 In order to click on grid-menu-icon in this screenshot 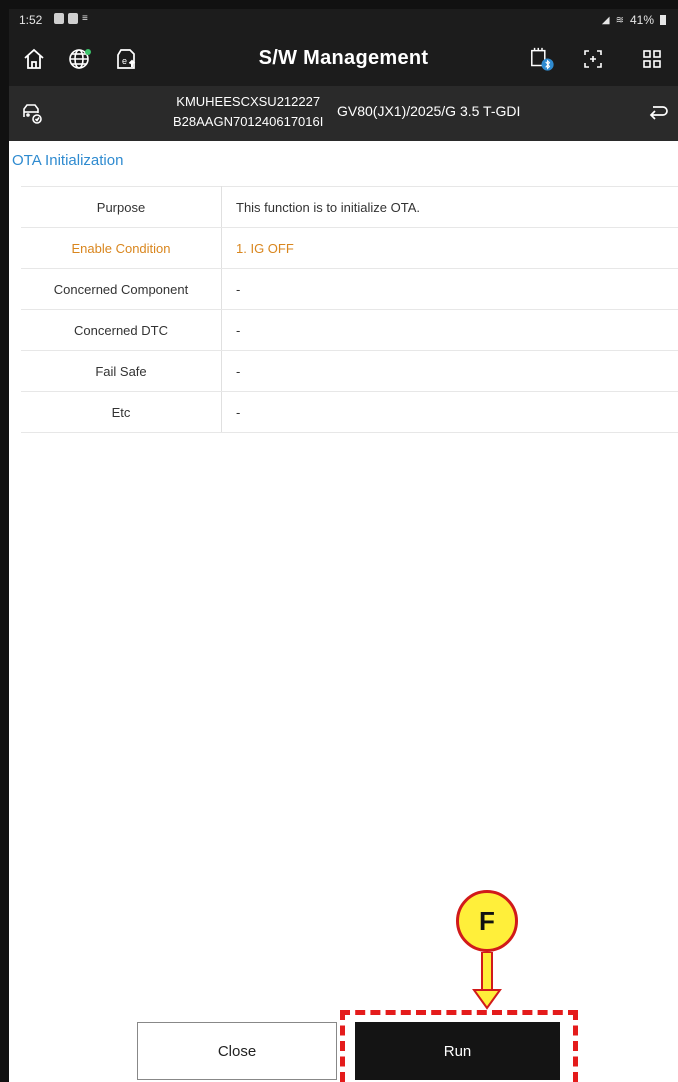, I will do `click(652, 59)`.